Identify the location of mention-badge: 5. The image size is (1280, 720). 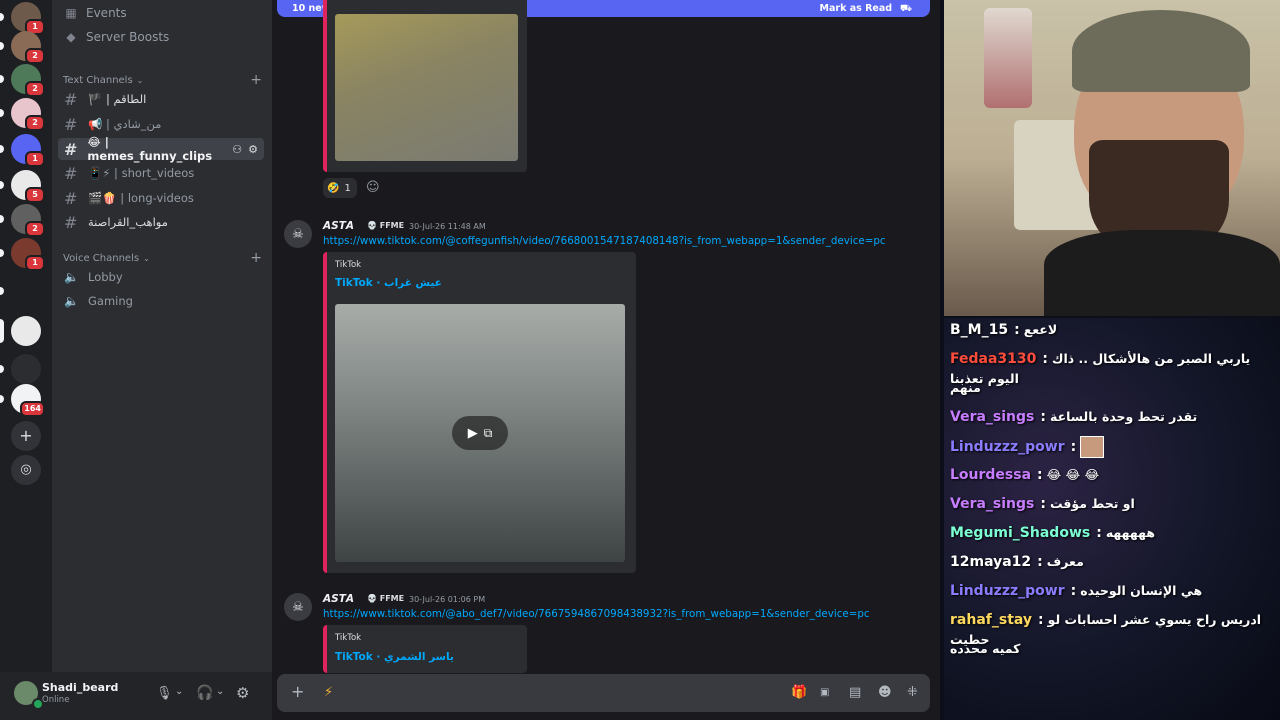
(35, 195).